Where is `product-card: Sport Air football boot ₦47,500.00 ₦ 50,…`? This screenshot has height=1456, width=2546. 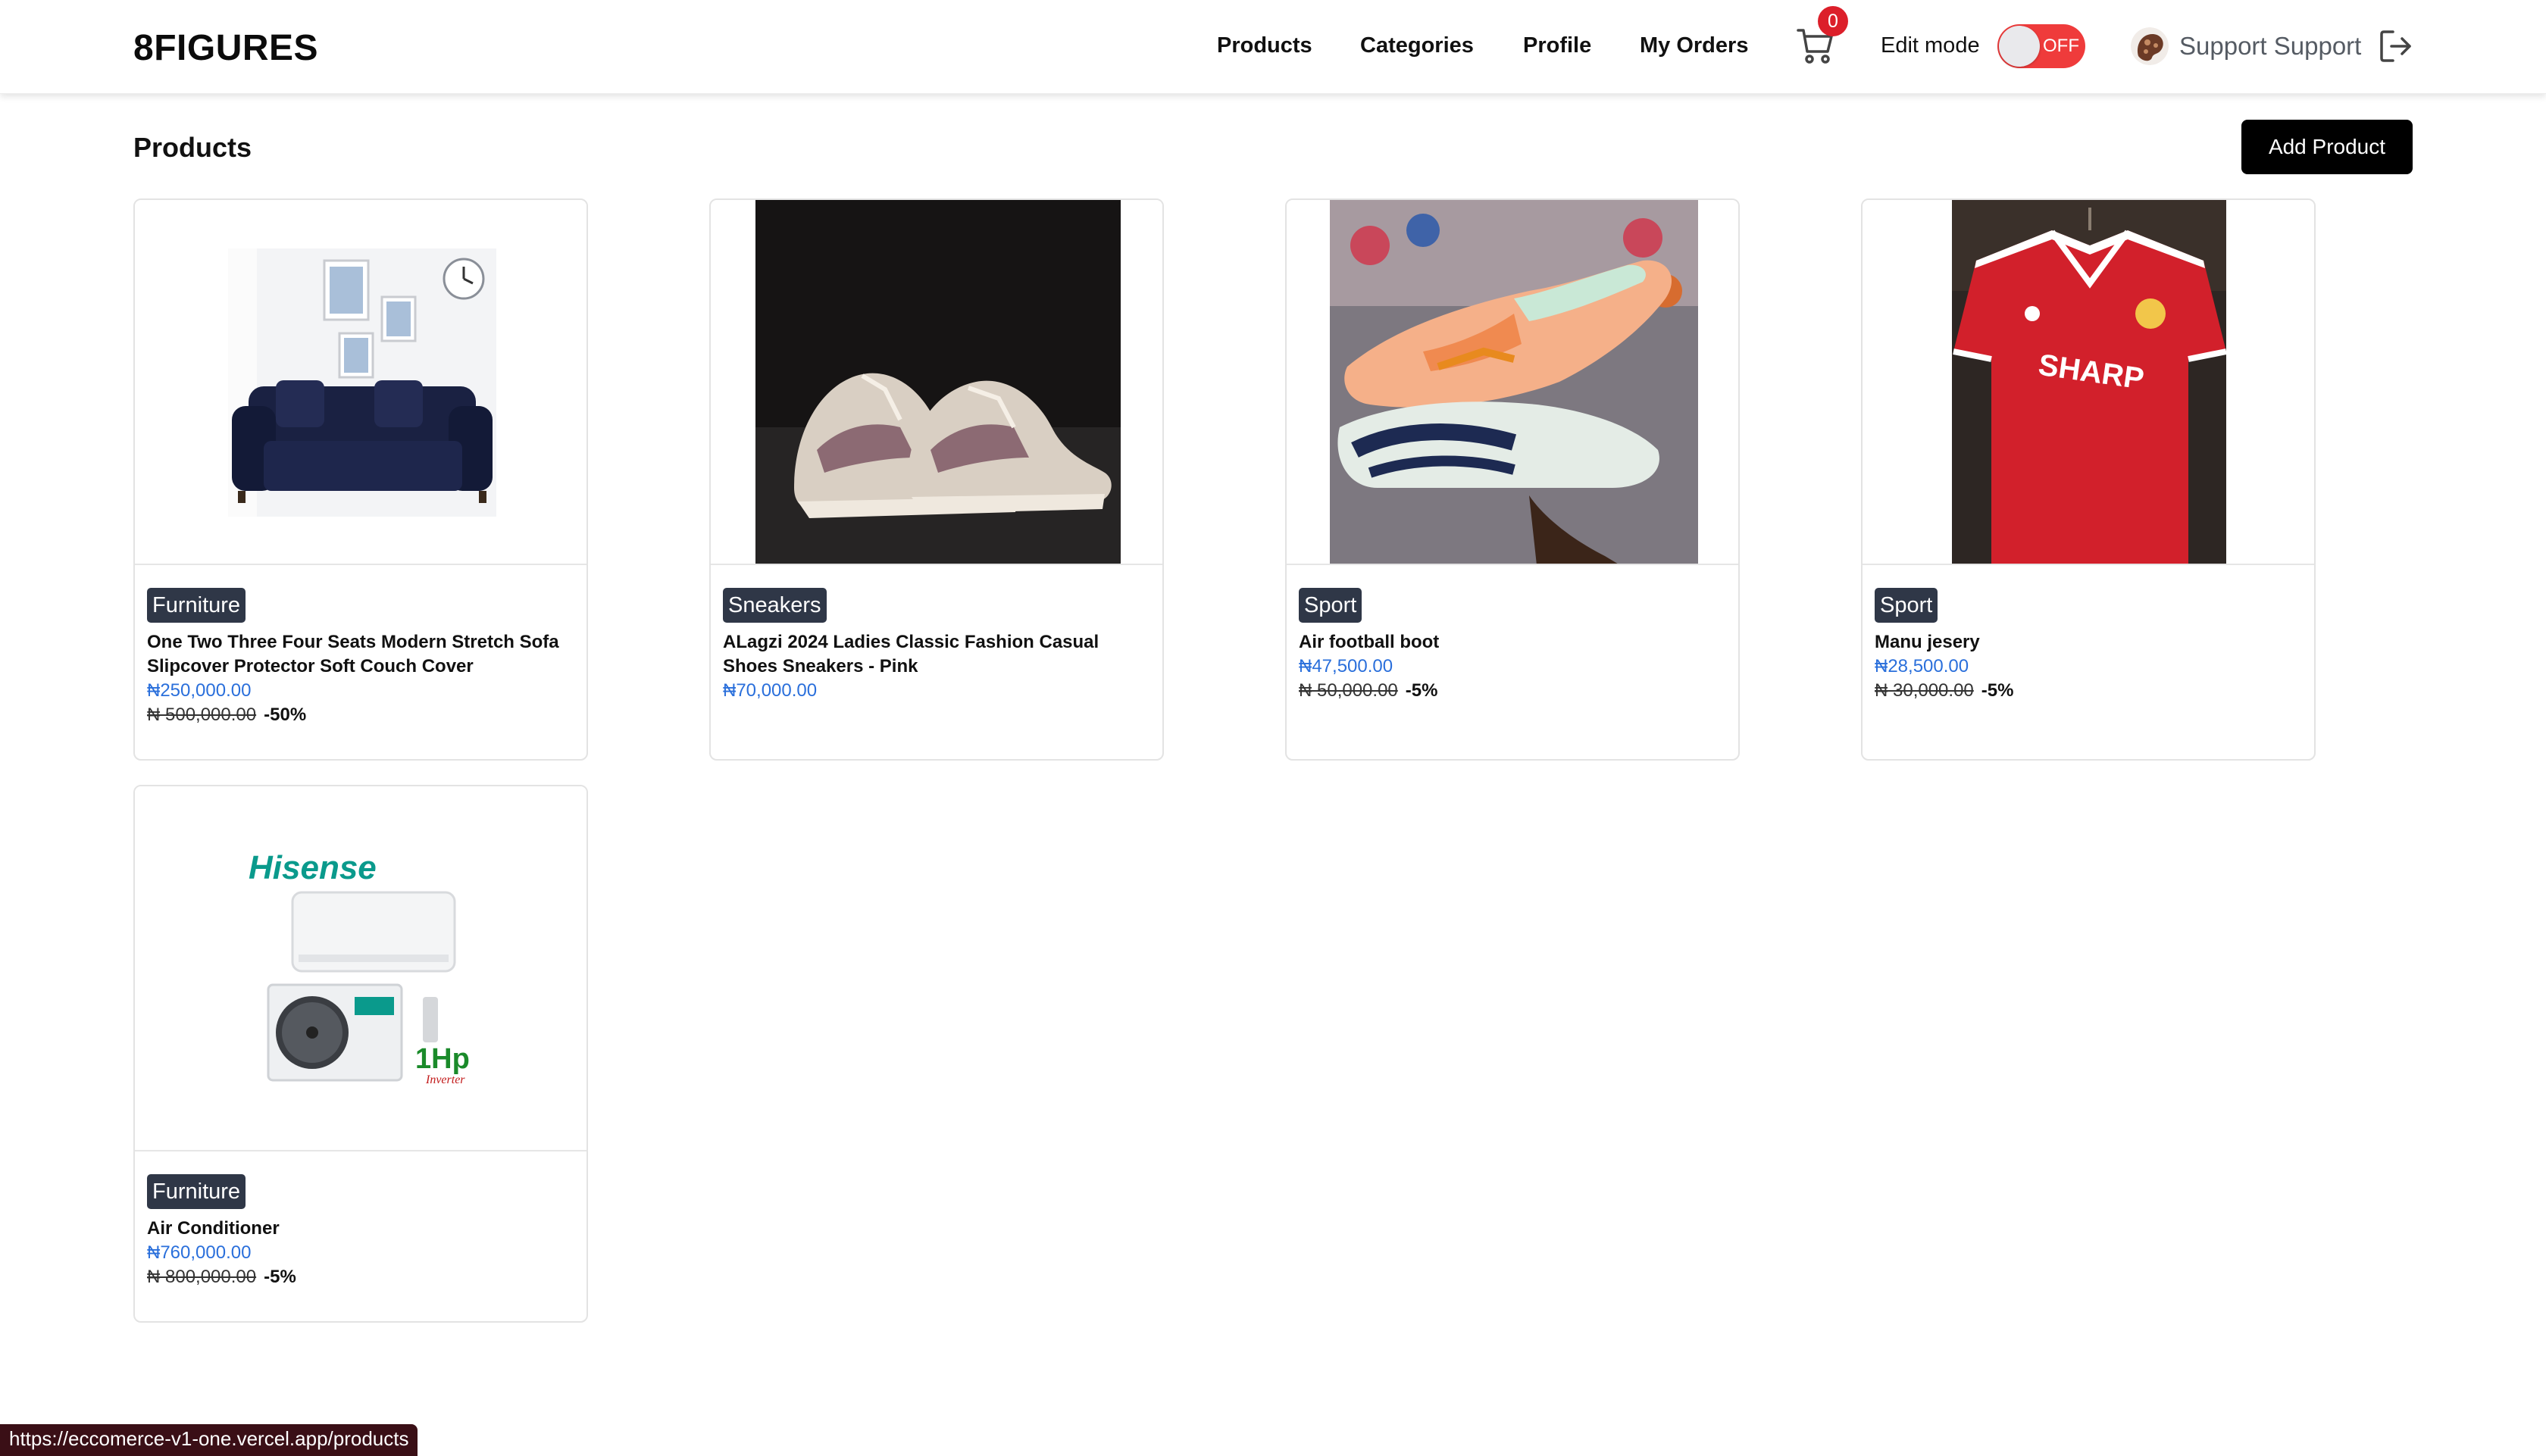
product-card: Sport Air football boot ₦47,500.00 ₦ 50,… is located at coordinates (1512, 480).